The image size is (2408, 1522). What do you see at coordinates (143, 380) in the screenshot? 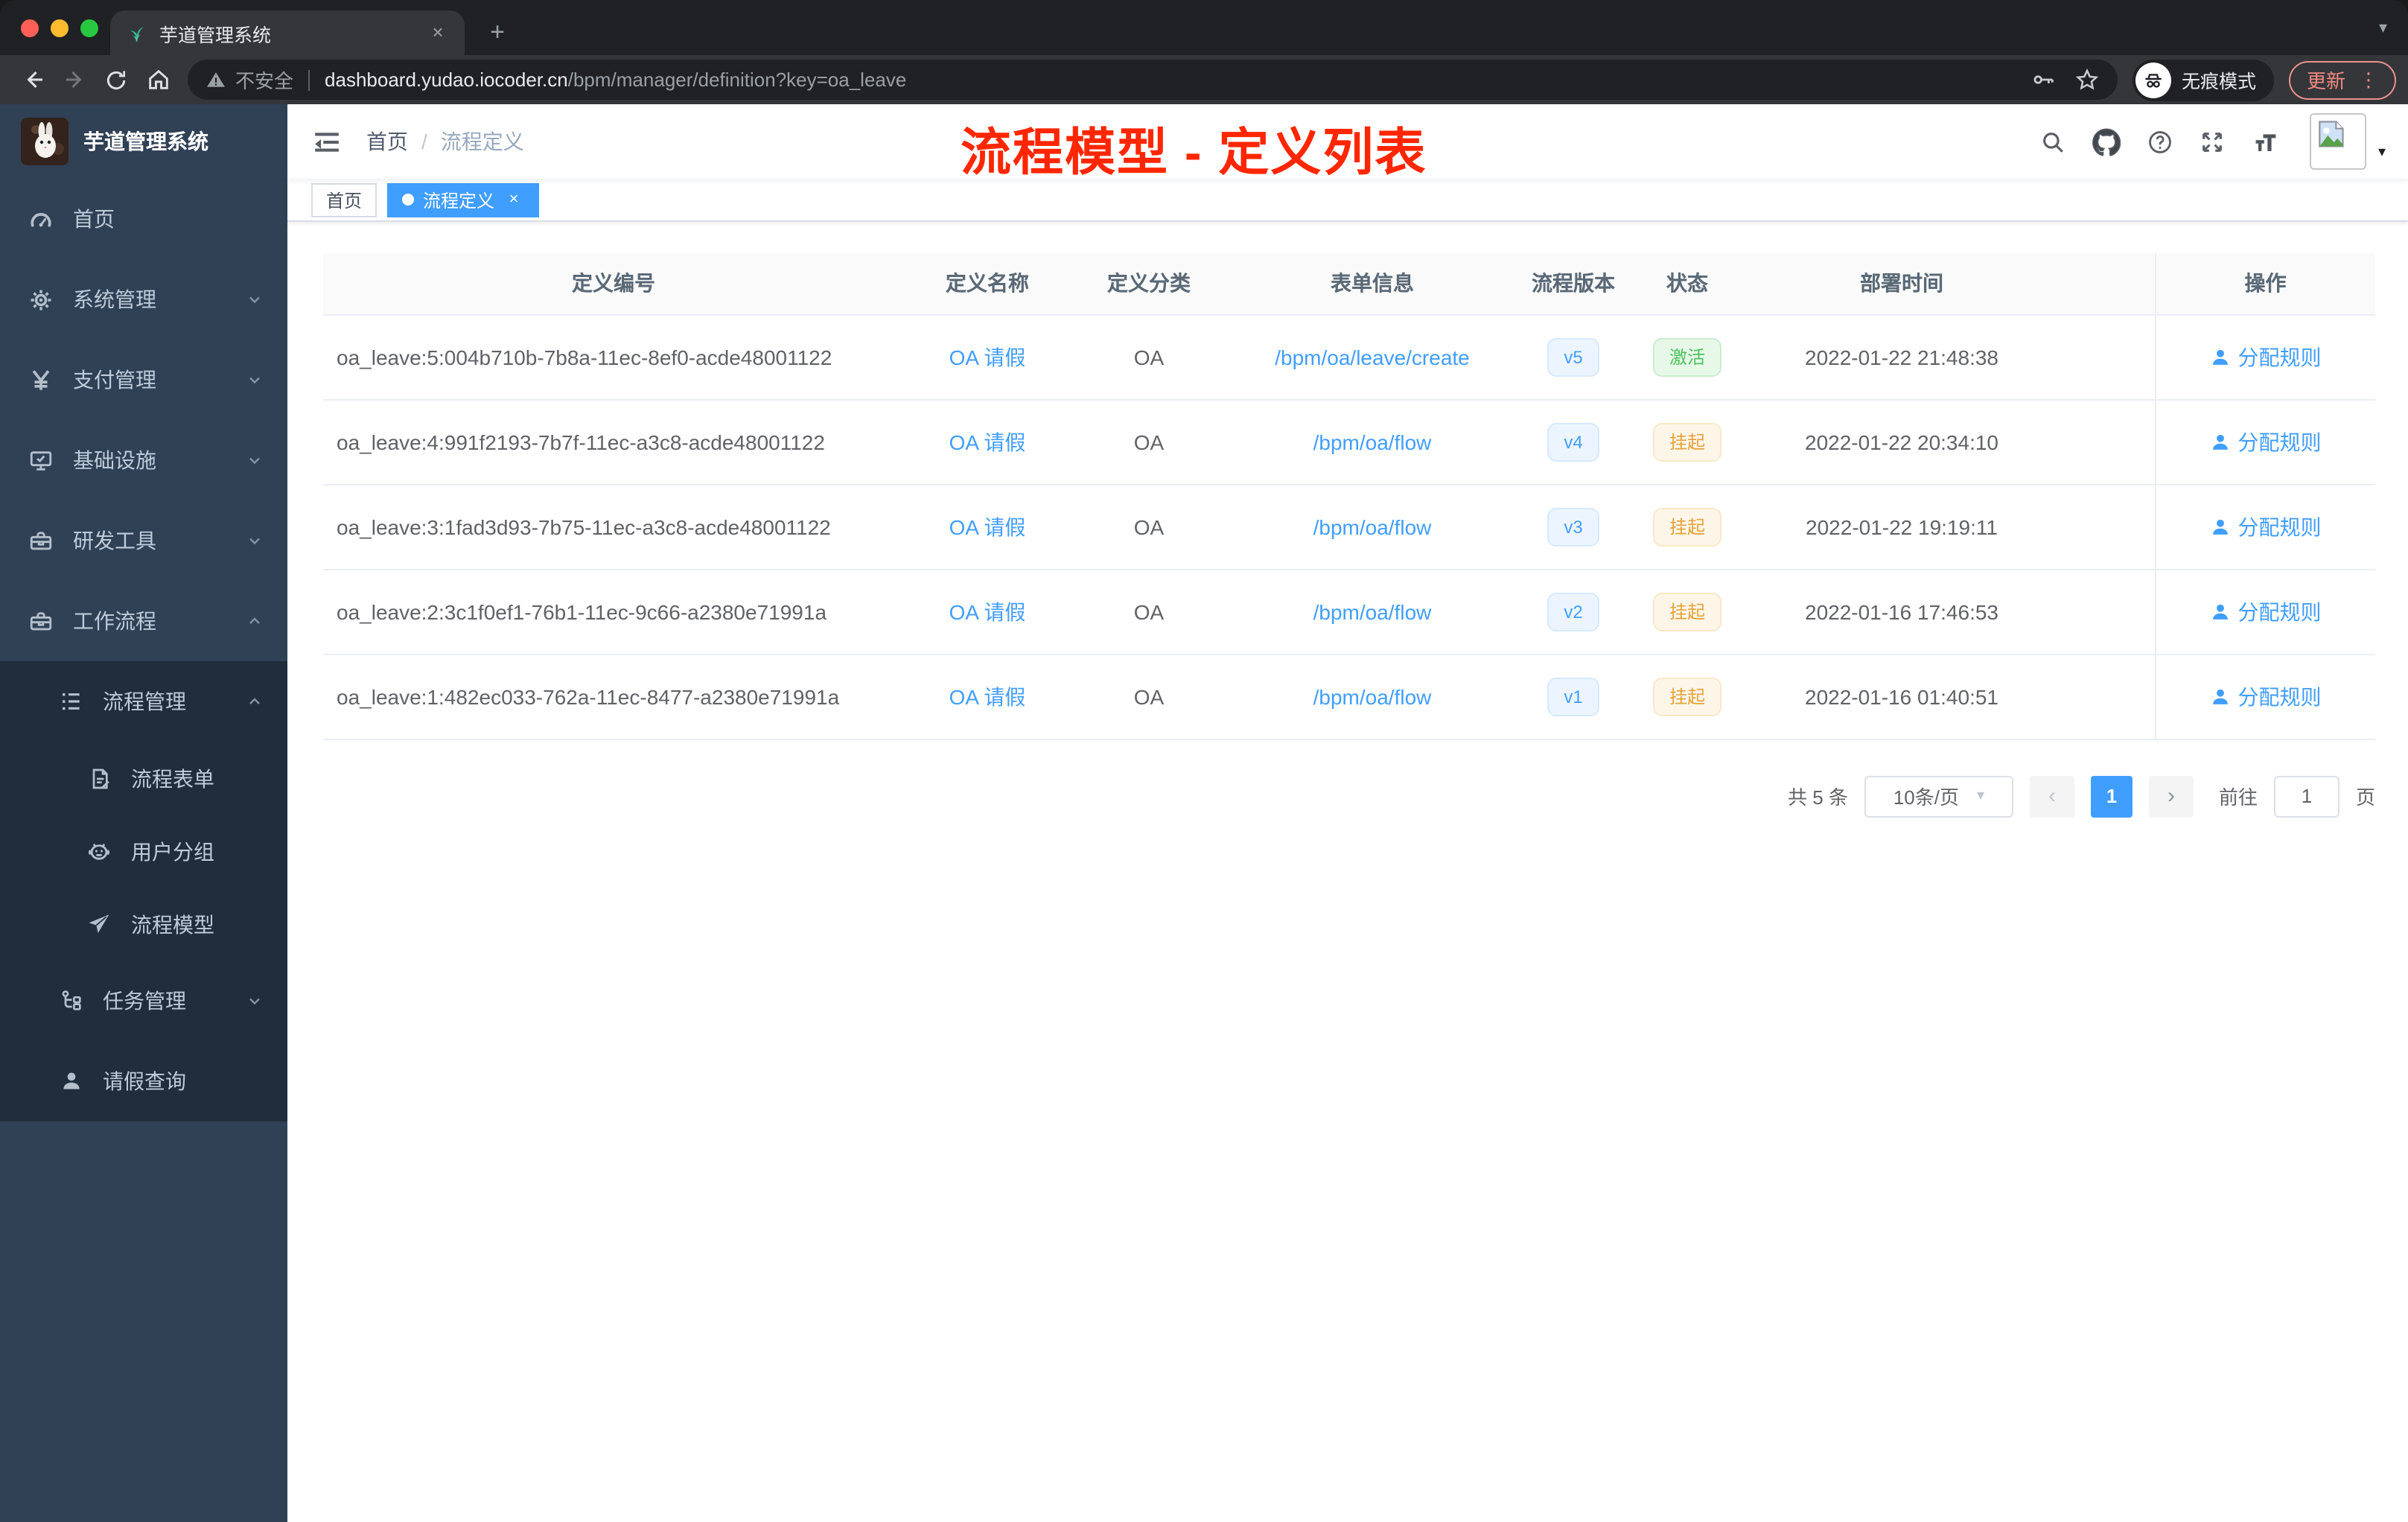
I see `sidebar-item-payment: 支付管理` at bounding box center [143, 380].